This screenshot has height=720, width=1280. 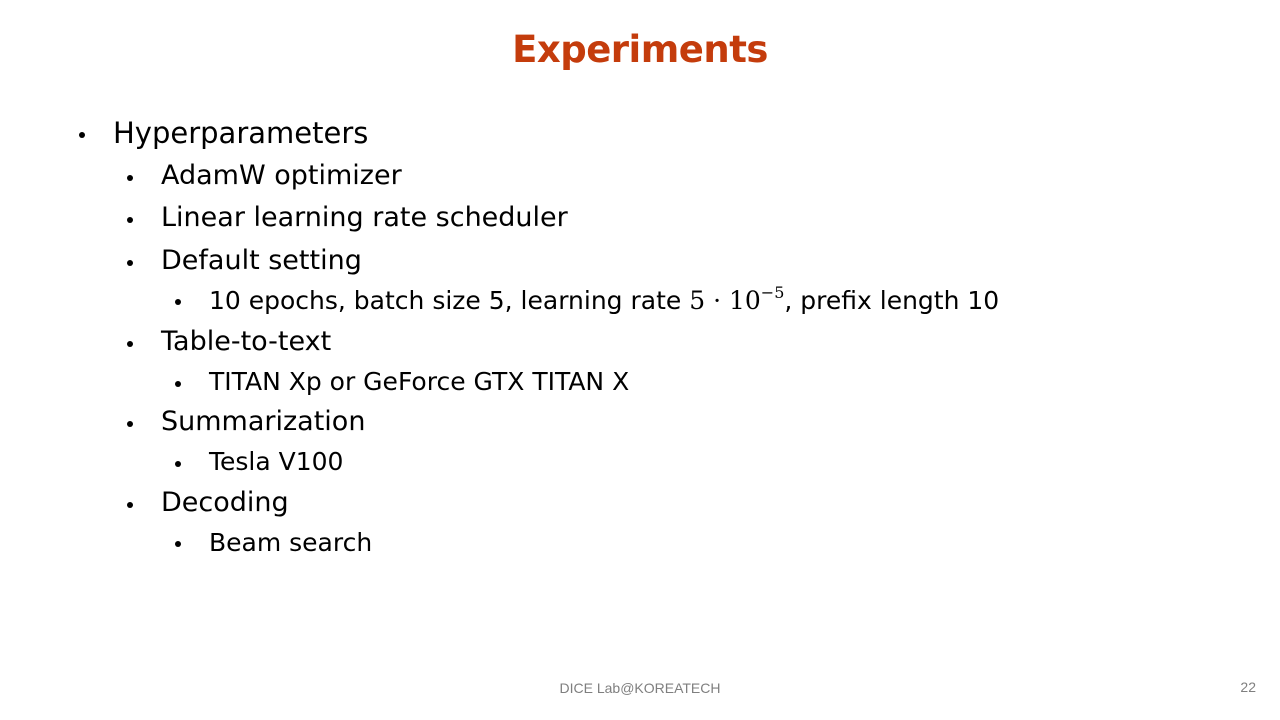 I want to click on default-detail-prefix: 10 epochs, batch size 5, learning rate, so click(x=449, y=300).